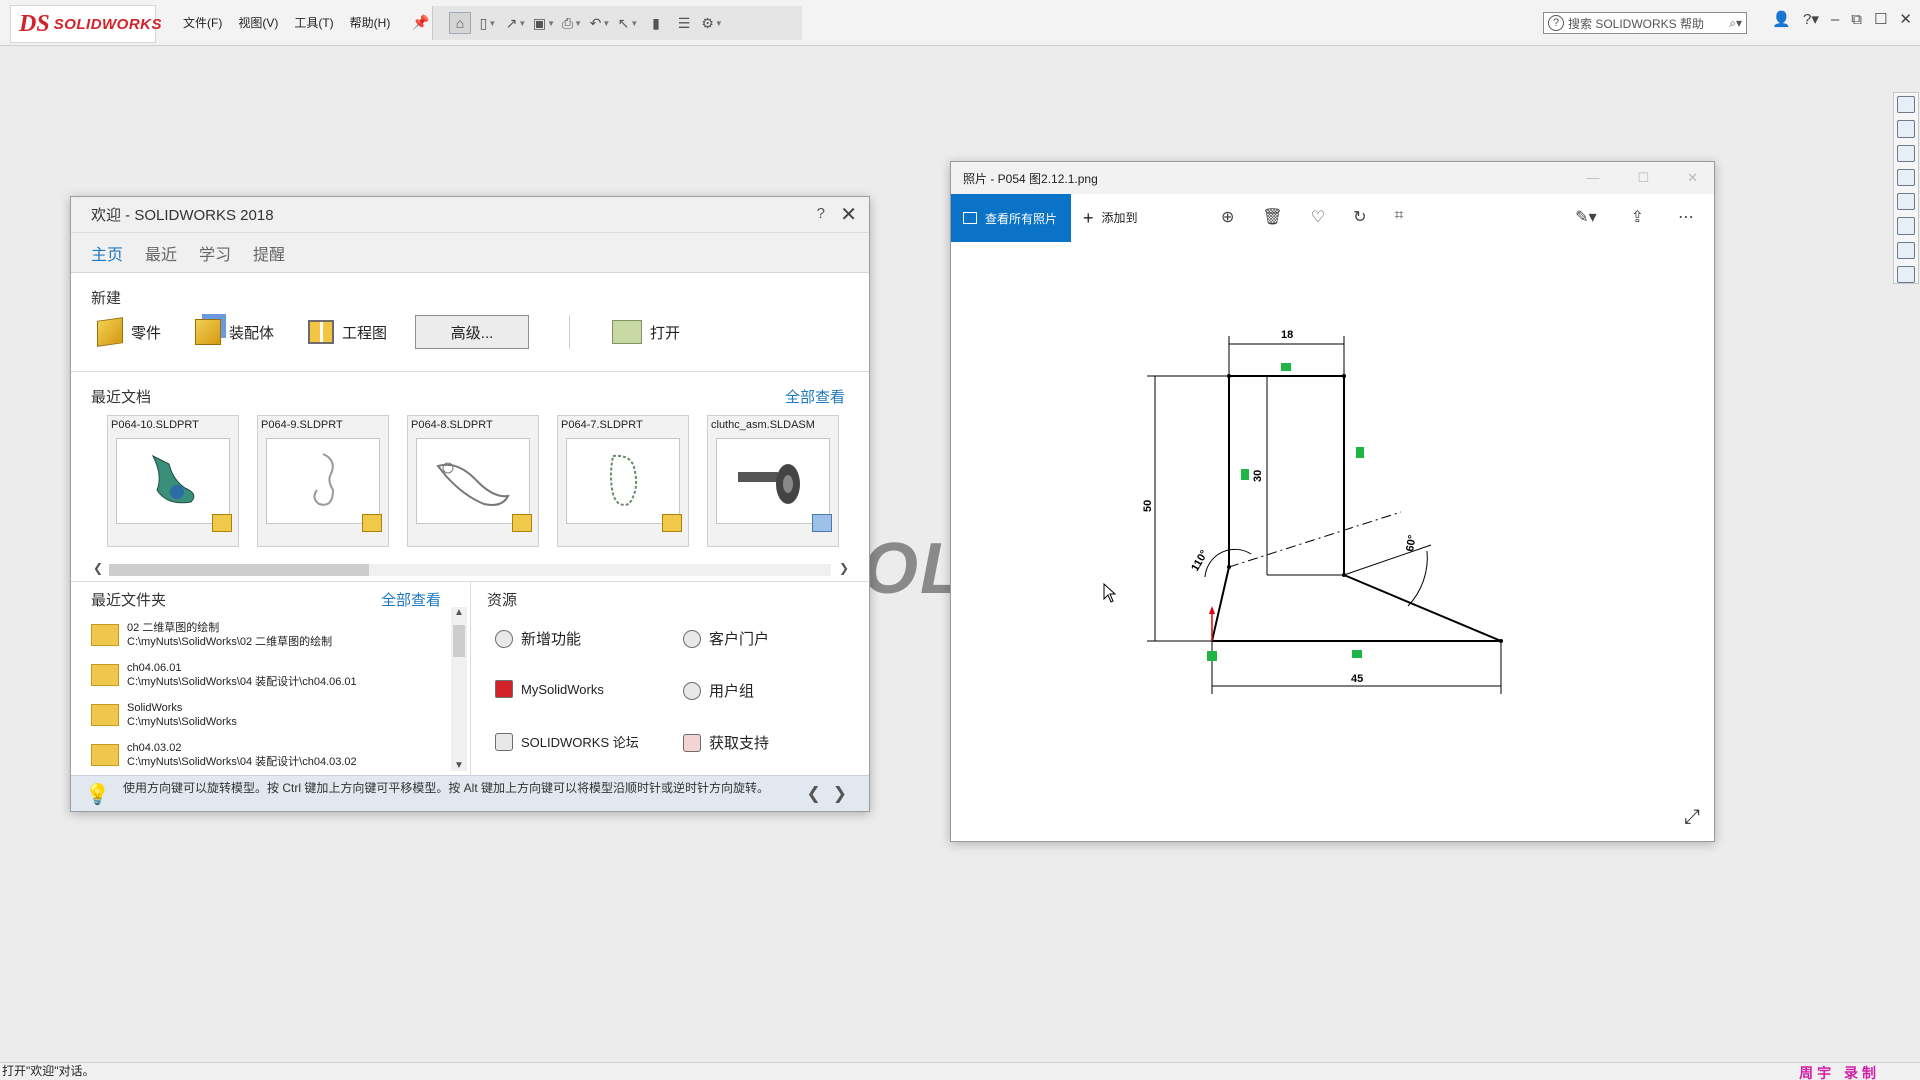 Image resolution: width=1920 pixels, height=1080 pixels. Describe the element at coordinates (98, 568) in the screenshot. I see `scroll-left-icon: ❮` at that location.